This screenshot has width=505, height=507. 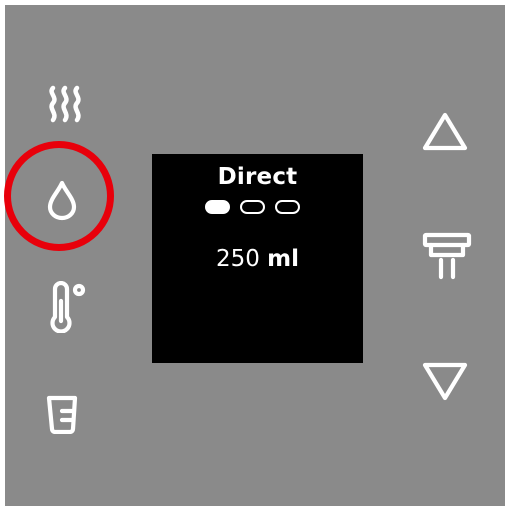 I want to click on dispenser-icon, so click(x=447, y=256).